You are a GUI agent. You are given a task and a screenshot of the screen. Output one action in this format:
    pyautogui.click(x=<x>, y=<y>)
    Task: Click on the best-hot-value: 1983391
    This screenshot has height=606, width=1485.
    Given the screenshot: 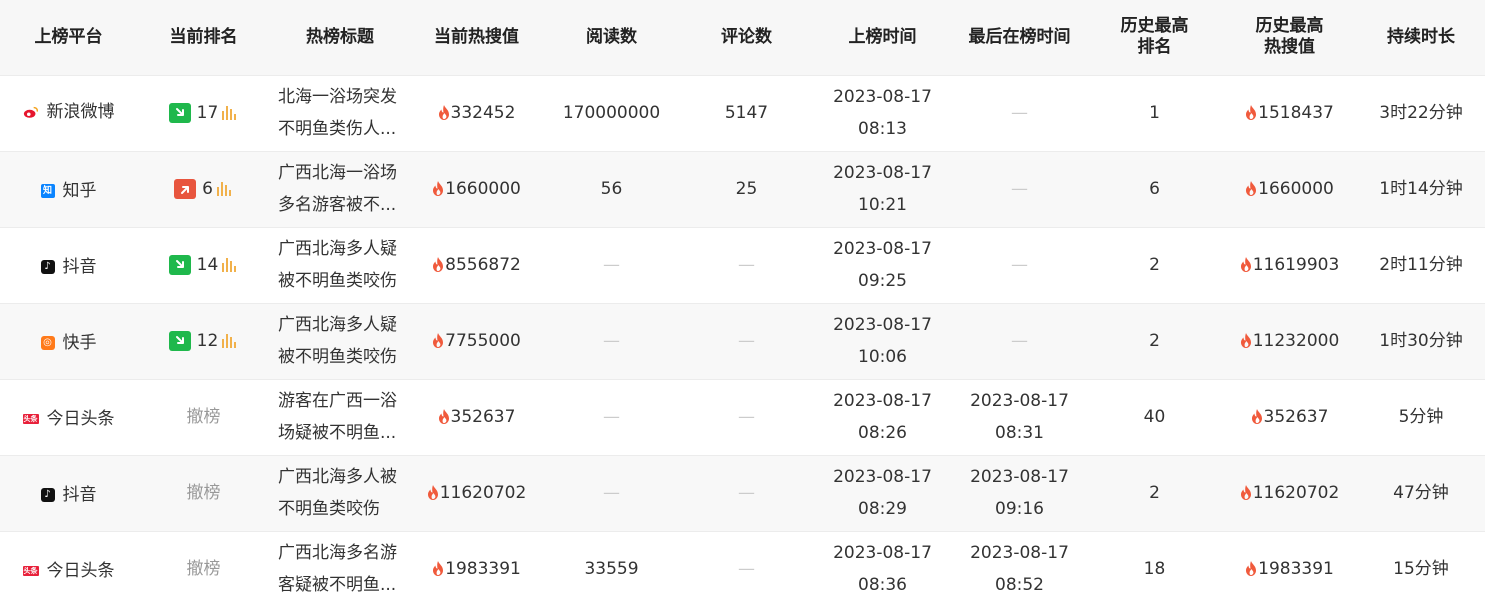 What is the action you would take?
    pyautogui.click(x=1296, y=569)
    